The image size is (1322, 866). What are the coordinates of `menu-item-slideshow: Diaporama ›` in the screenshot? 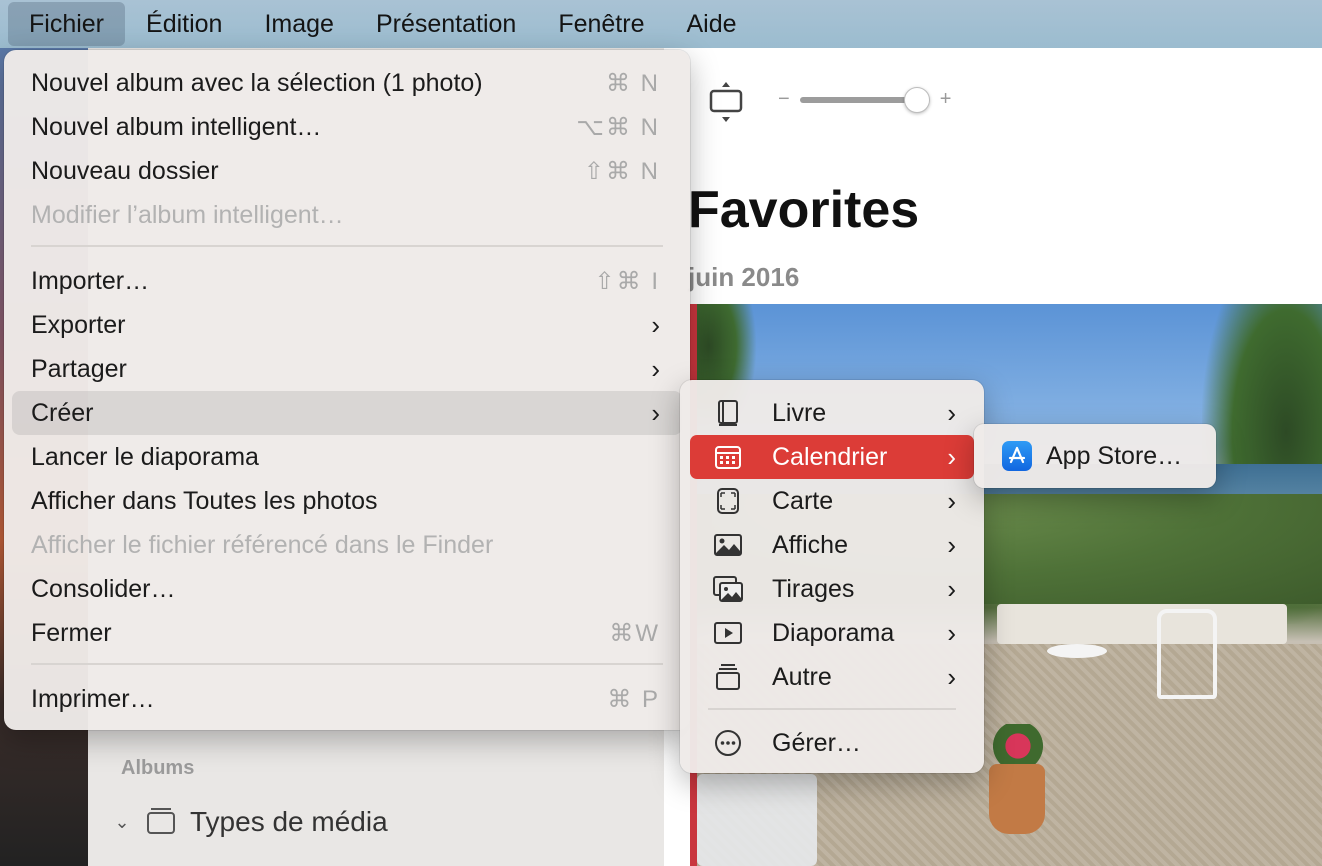 It's located at (832, 633).